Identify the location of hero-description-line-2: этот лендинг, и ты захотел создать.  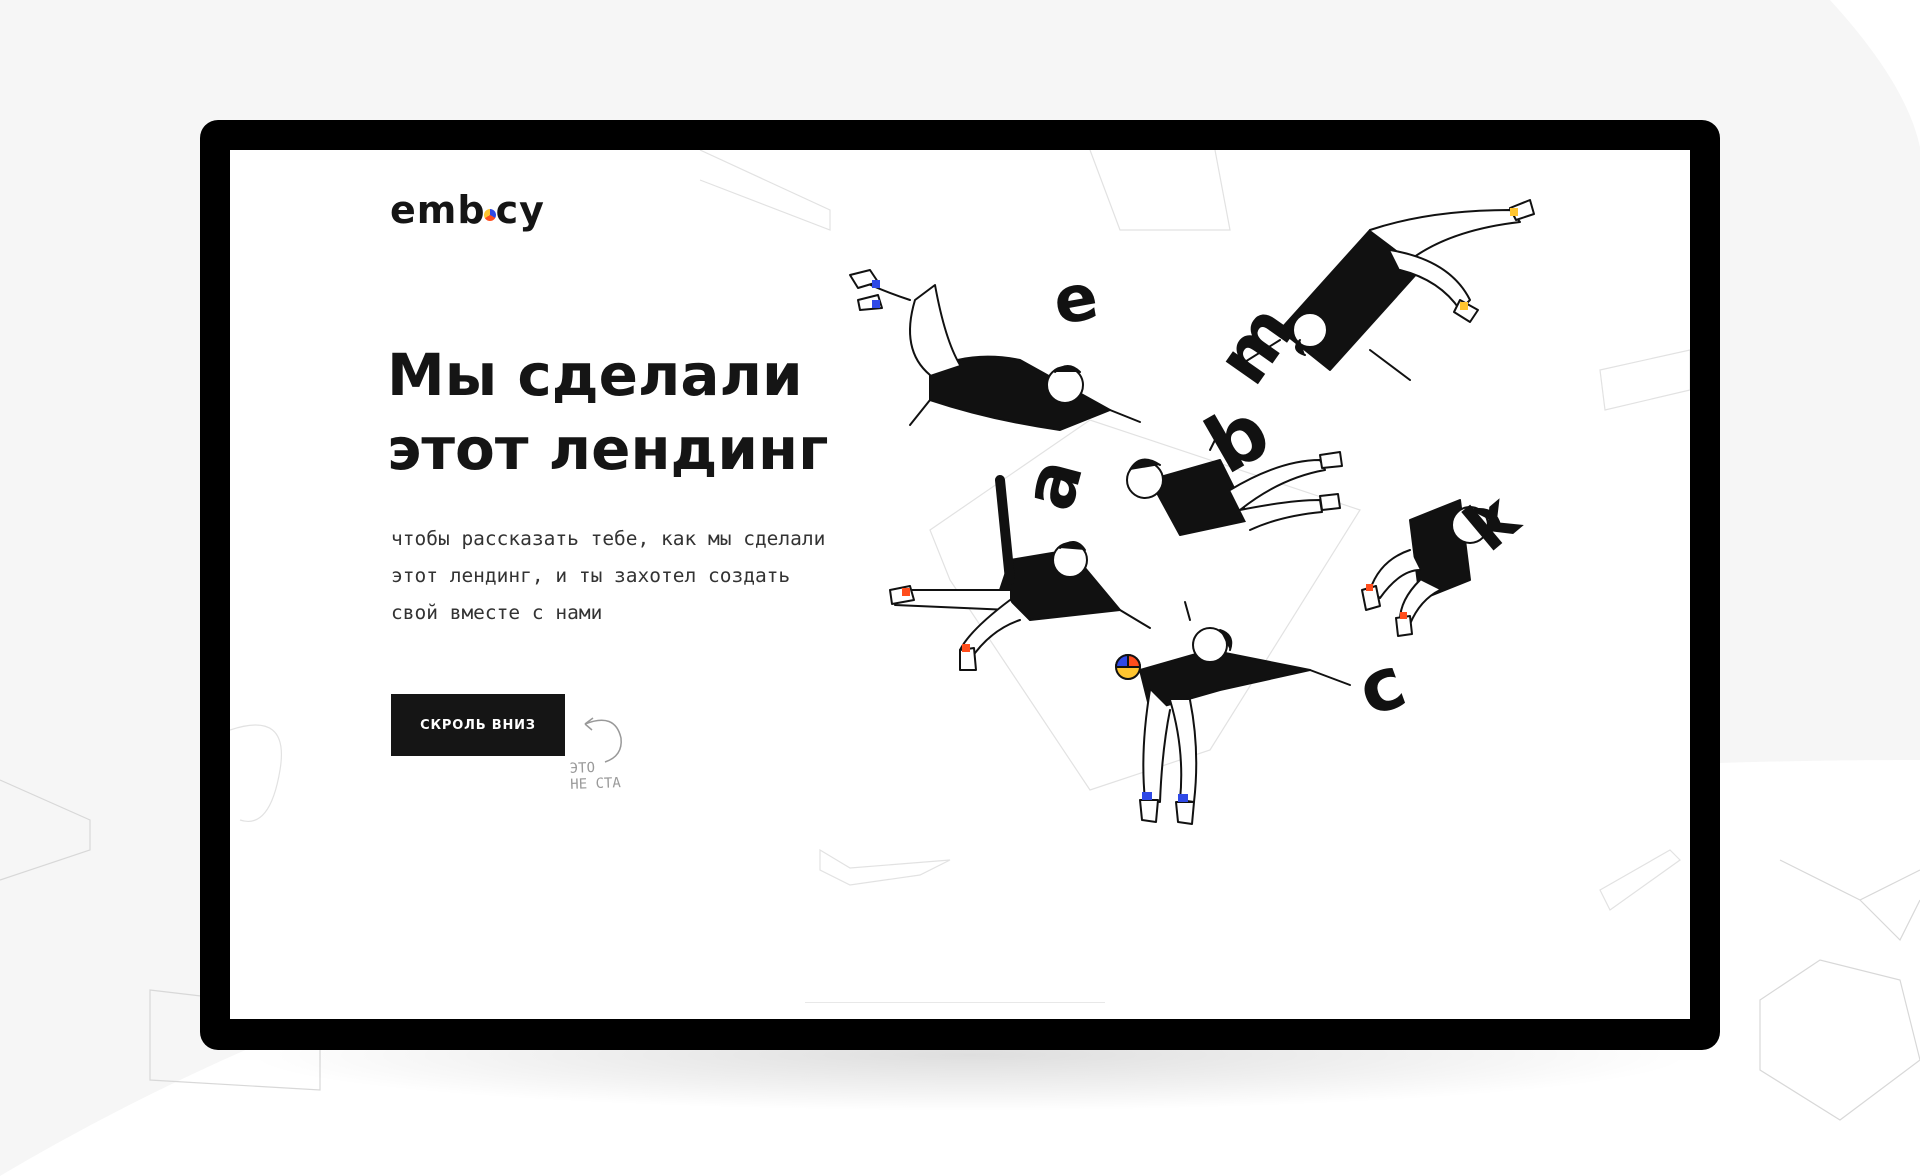
(591, 575).